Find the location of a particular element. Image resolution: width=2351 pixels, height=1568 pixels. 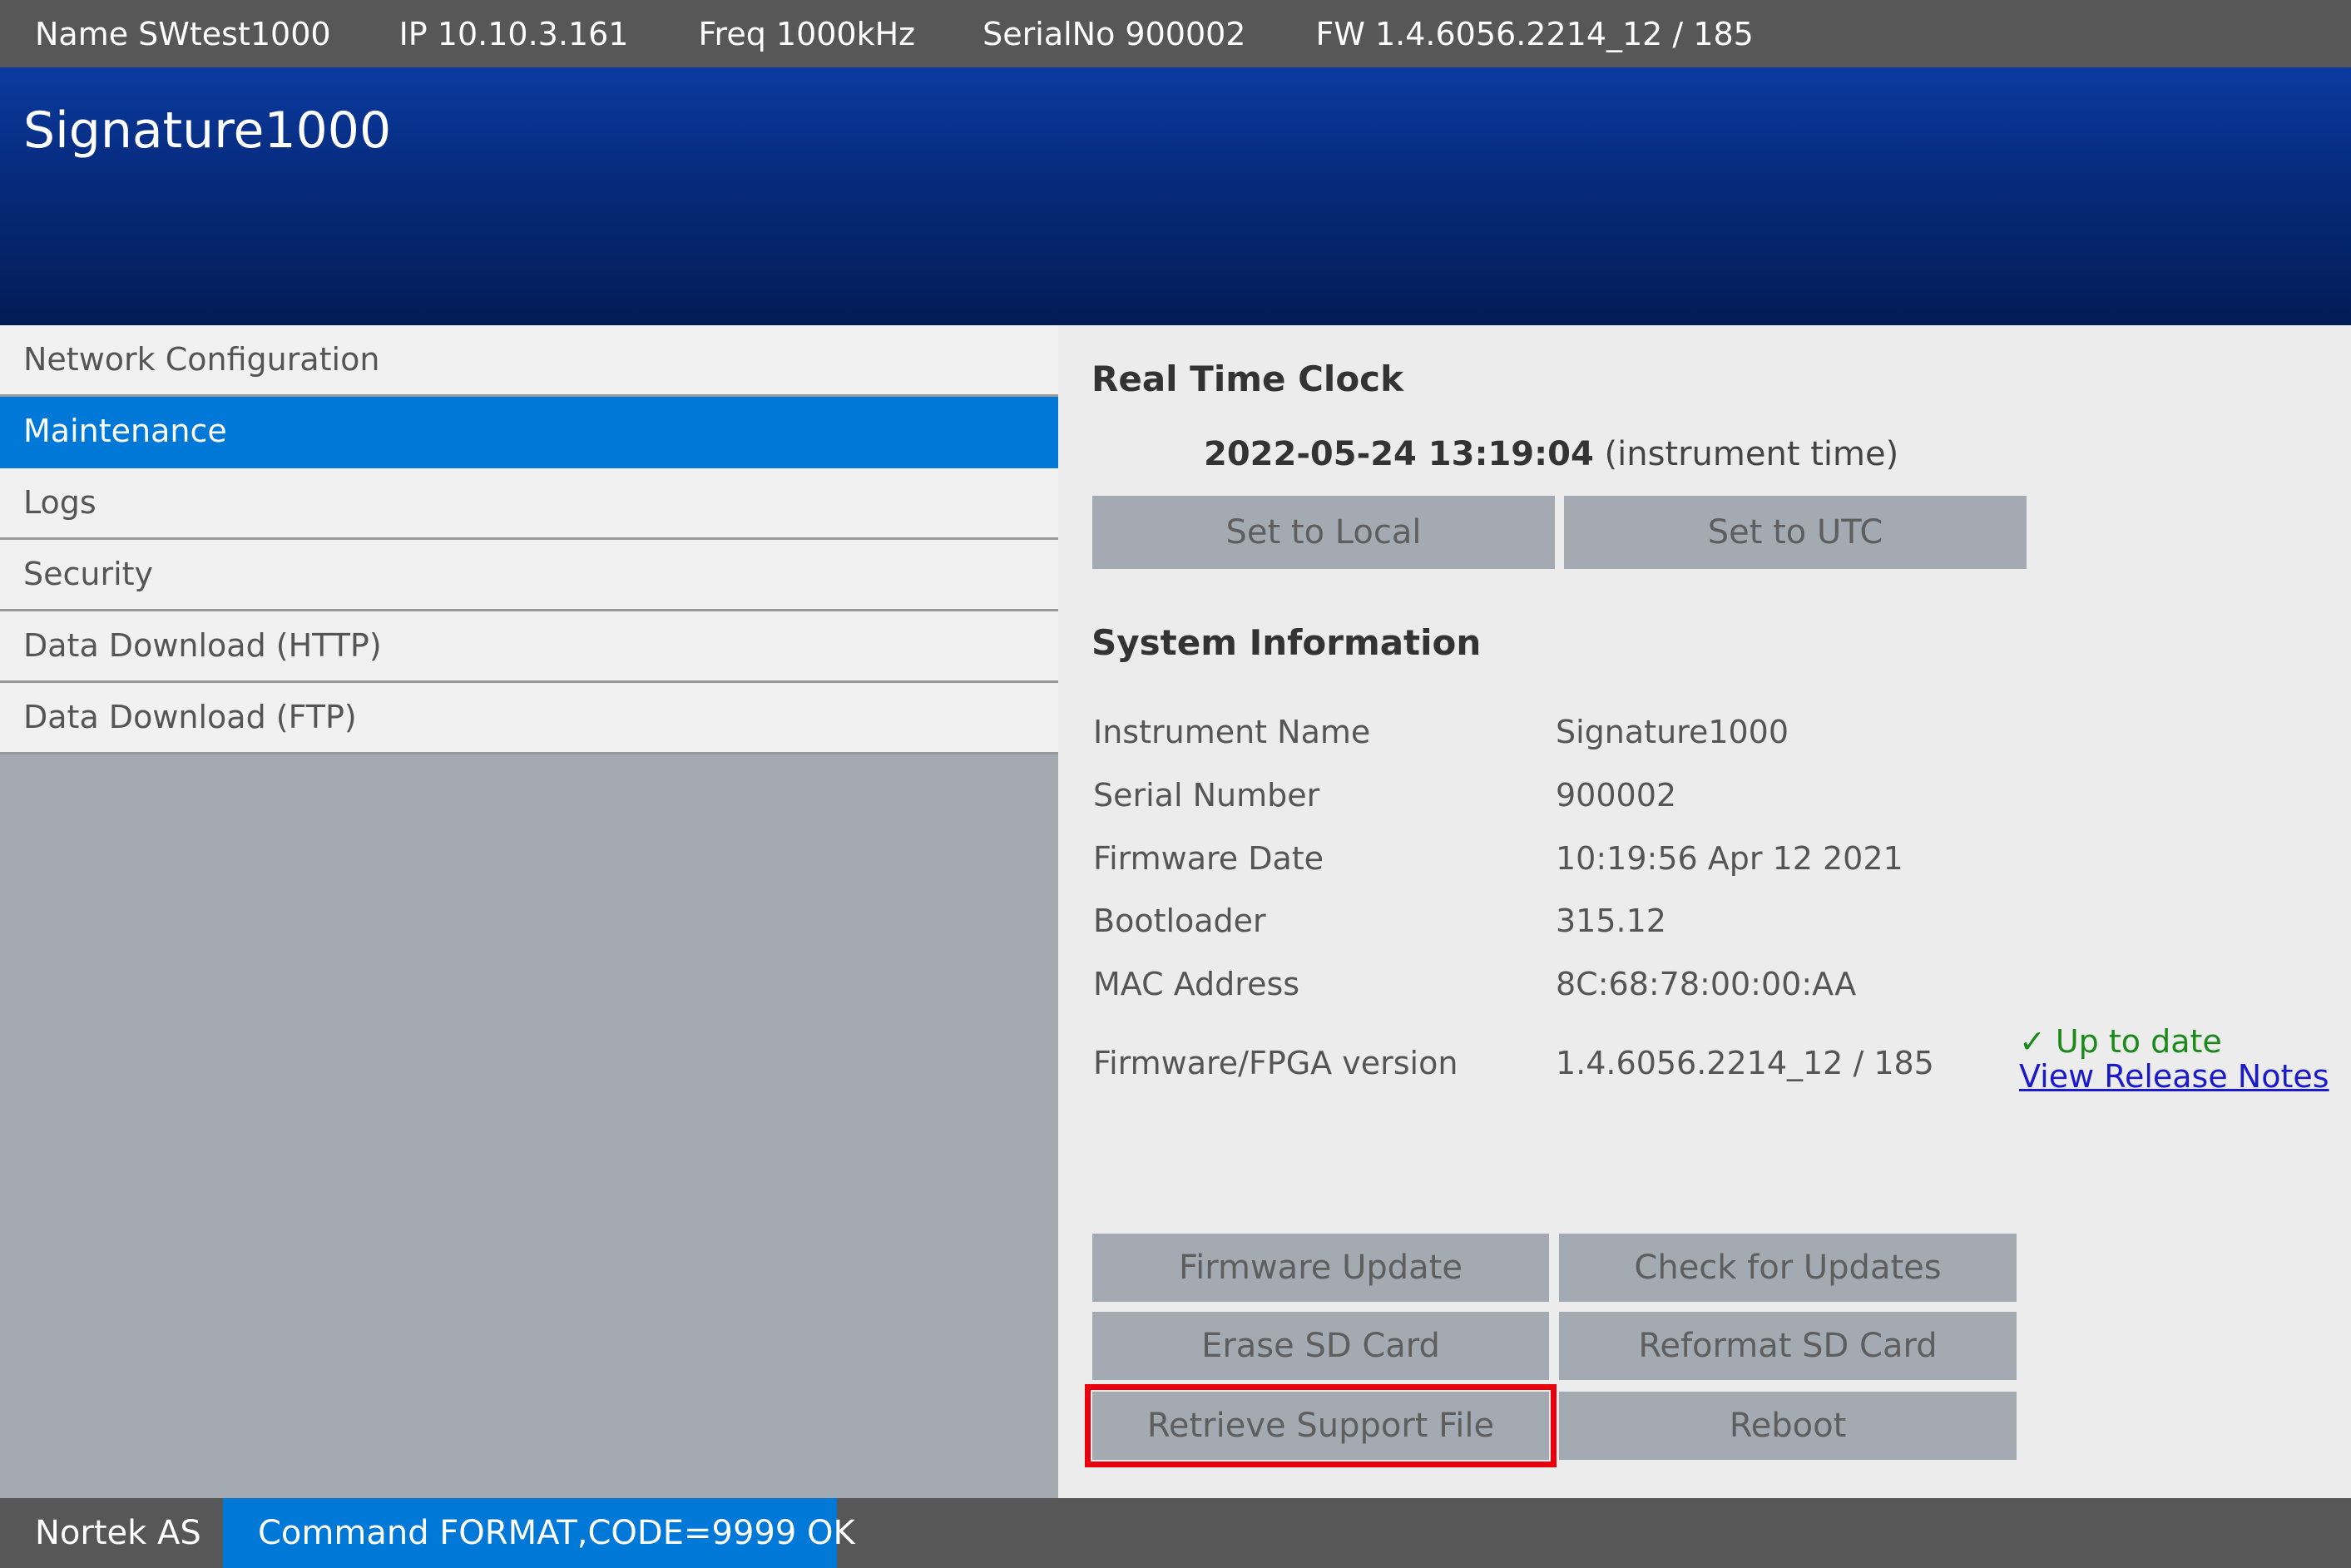

firmware-date-label: Firmware Date is located at coordinates (1208, 858).